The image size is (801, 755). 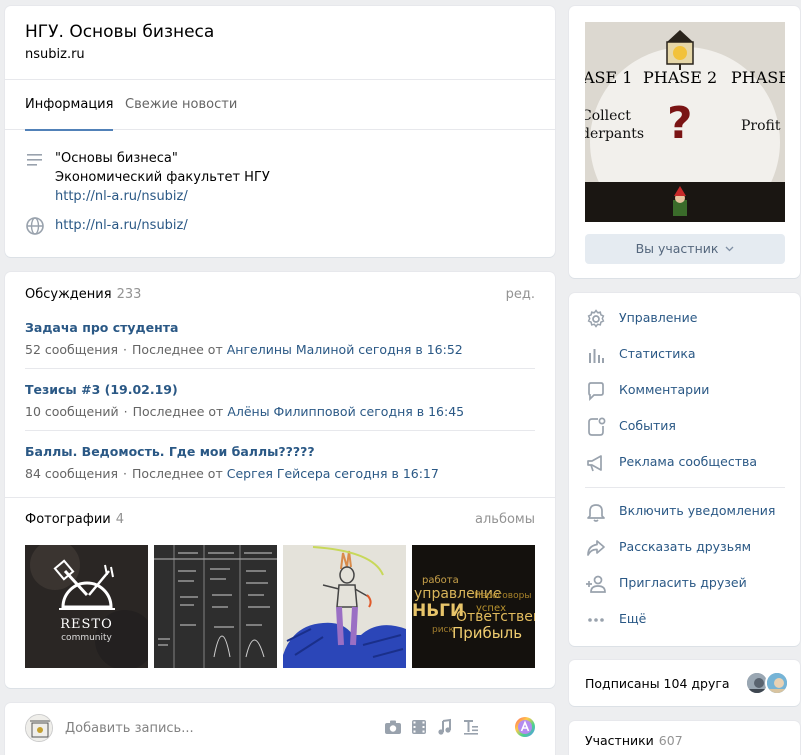 I want to click on friends-card: Подписаны 104 друга, so click(x=684, y=683).